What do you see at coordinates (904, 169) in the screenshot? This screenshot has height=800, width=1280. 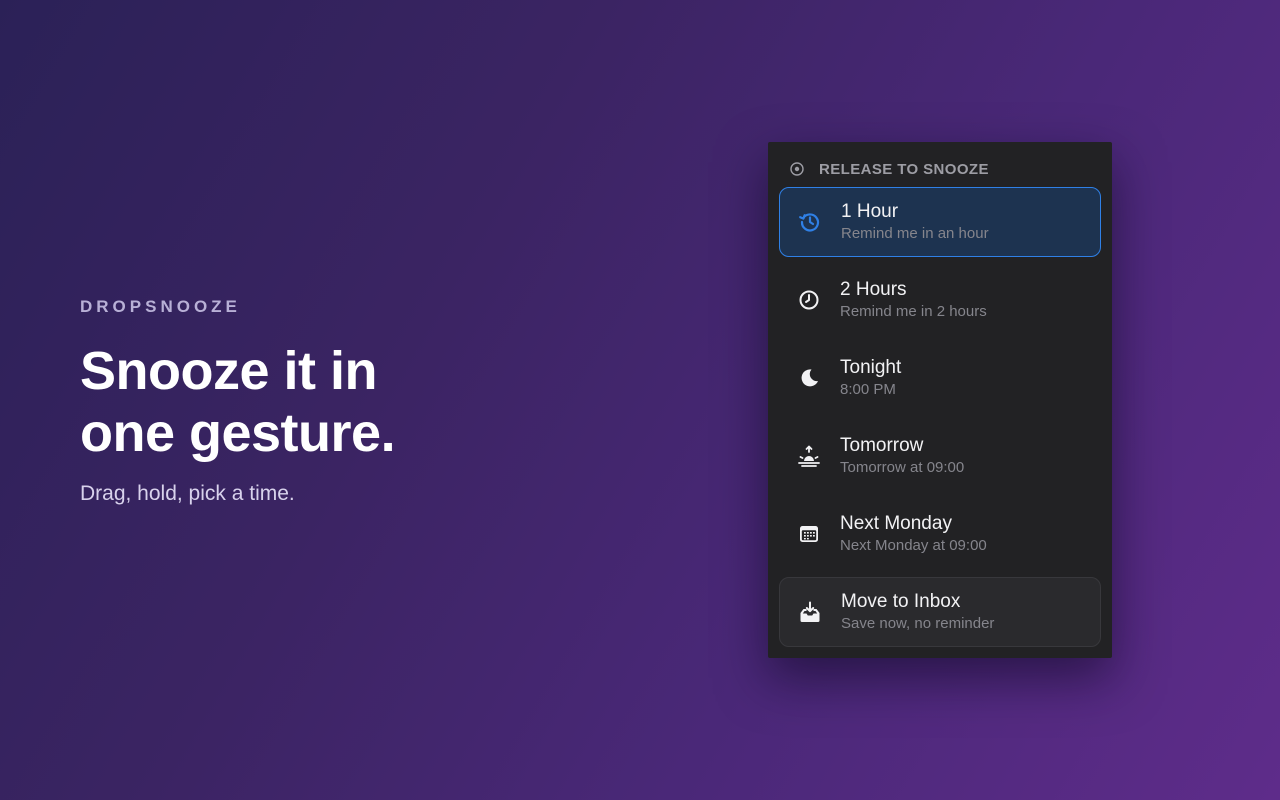 I see `menu-header-label: RELEASE TO SNOOZE` at bounding box center [904, 169].